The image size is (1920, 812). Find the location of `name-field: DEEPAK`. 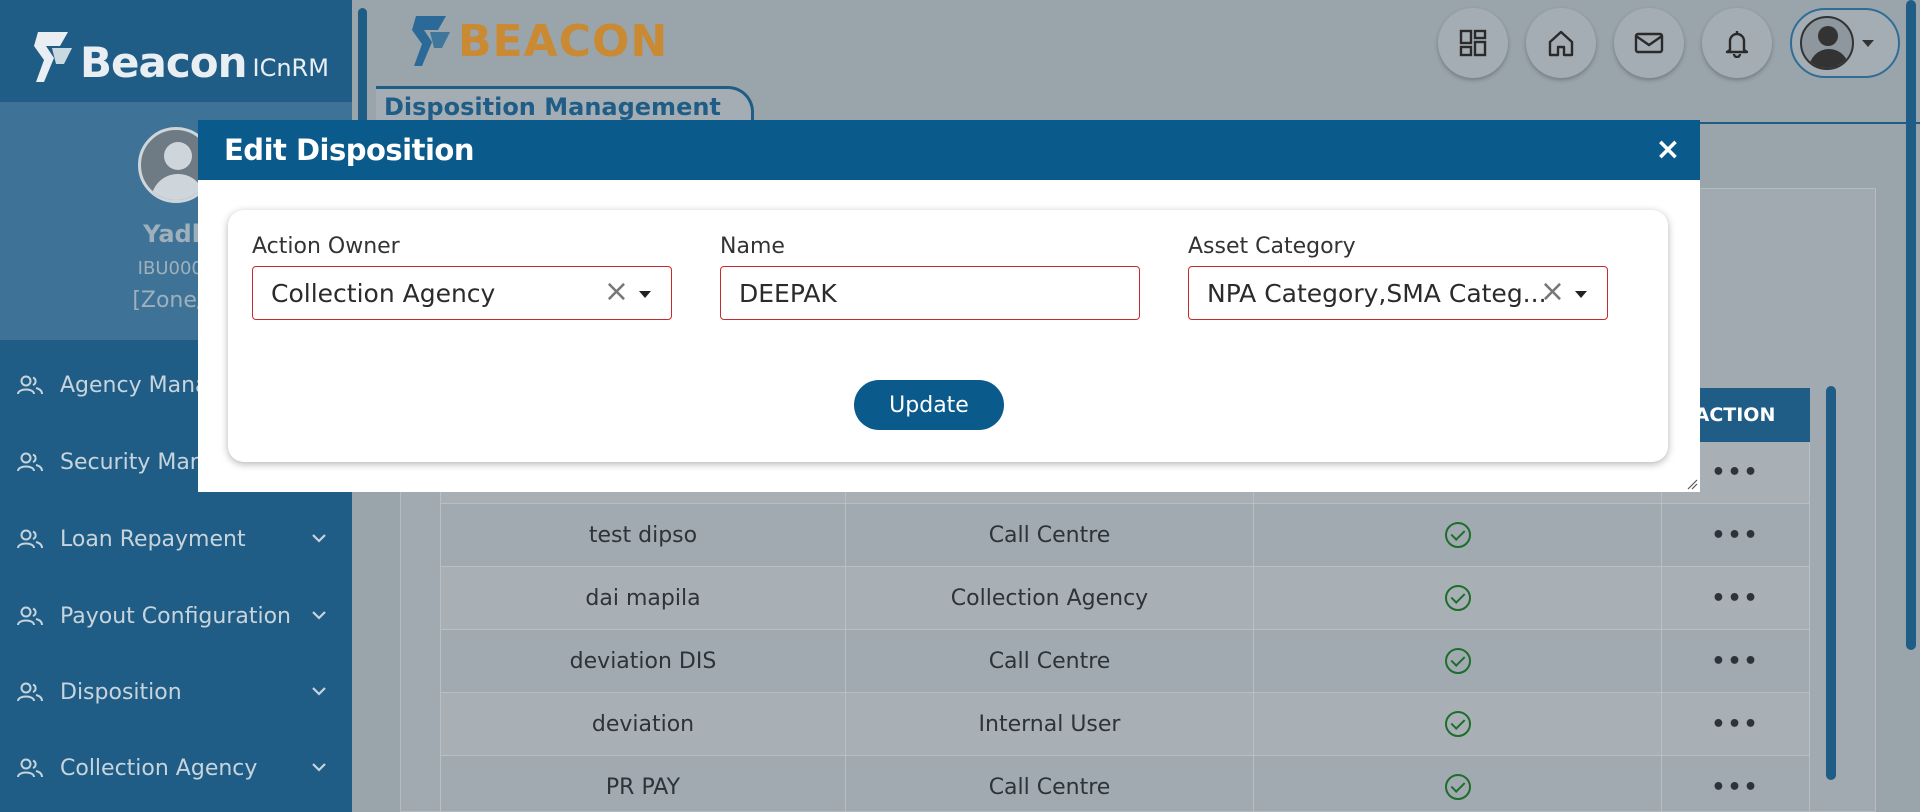

name-field: DEEPAK is located at coordinates (930, 293).